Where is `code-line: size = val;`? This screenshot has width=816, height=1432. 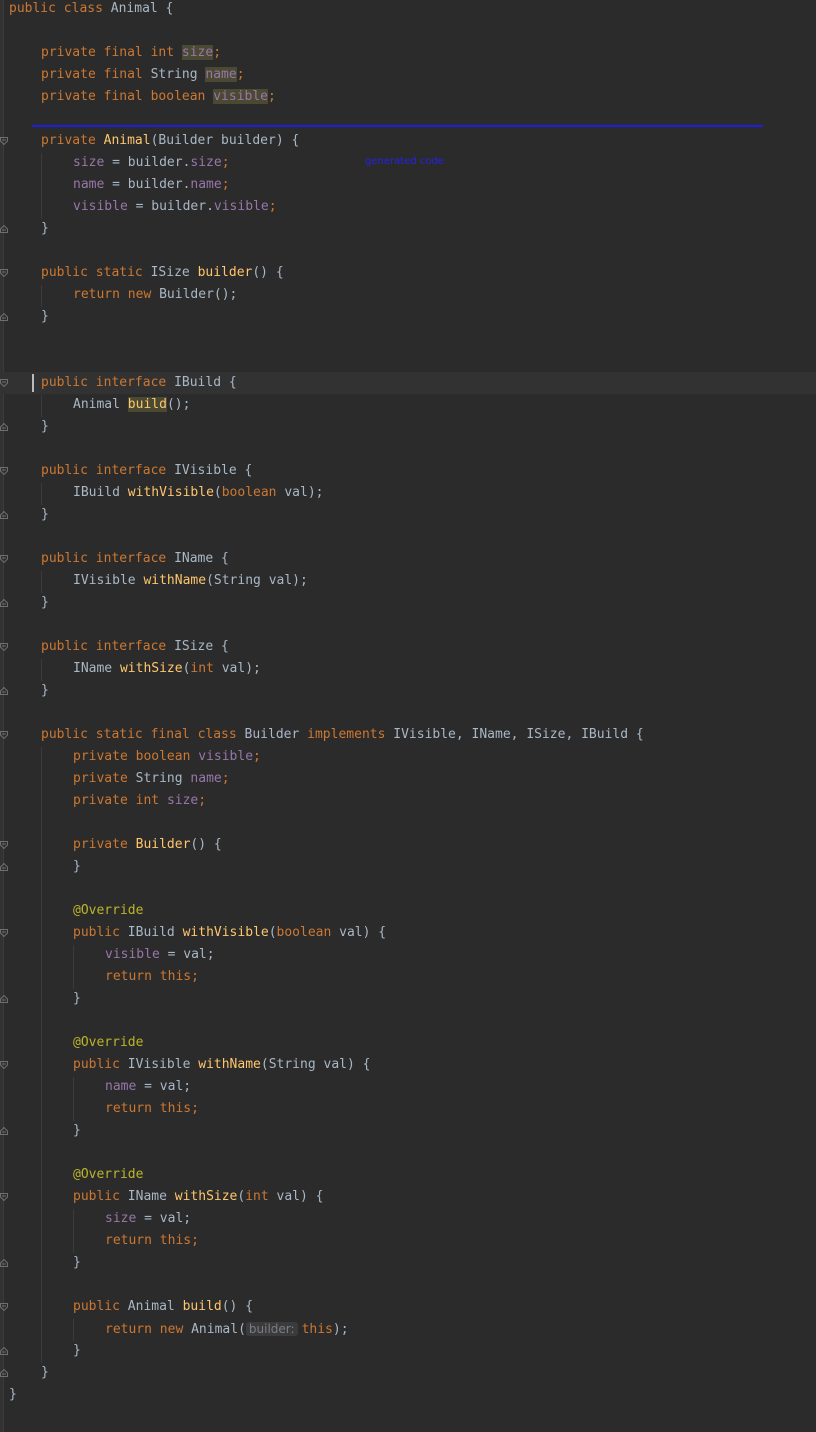
code-line: size = val; is located at coordinates (148, 1218).